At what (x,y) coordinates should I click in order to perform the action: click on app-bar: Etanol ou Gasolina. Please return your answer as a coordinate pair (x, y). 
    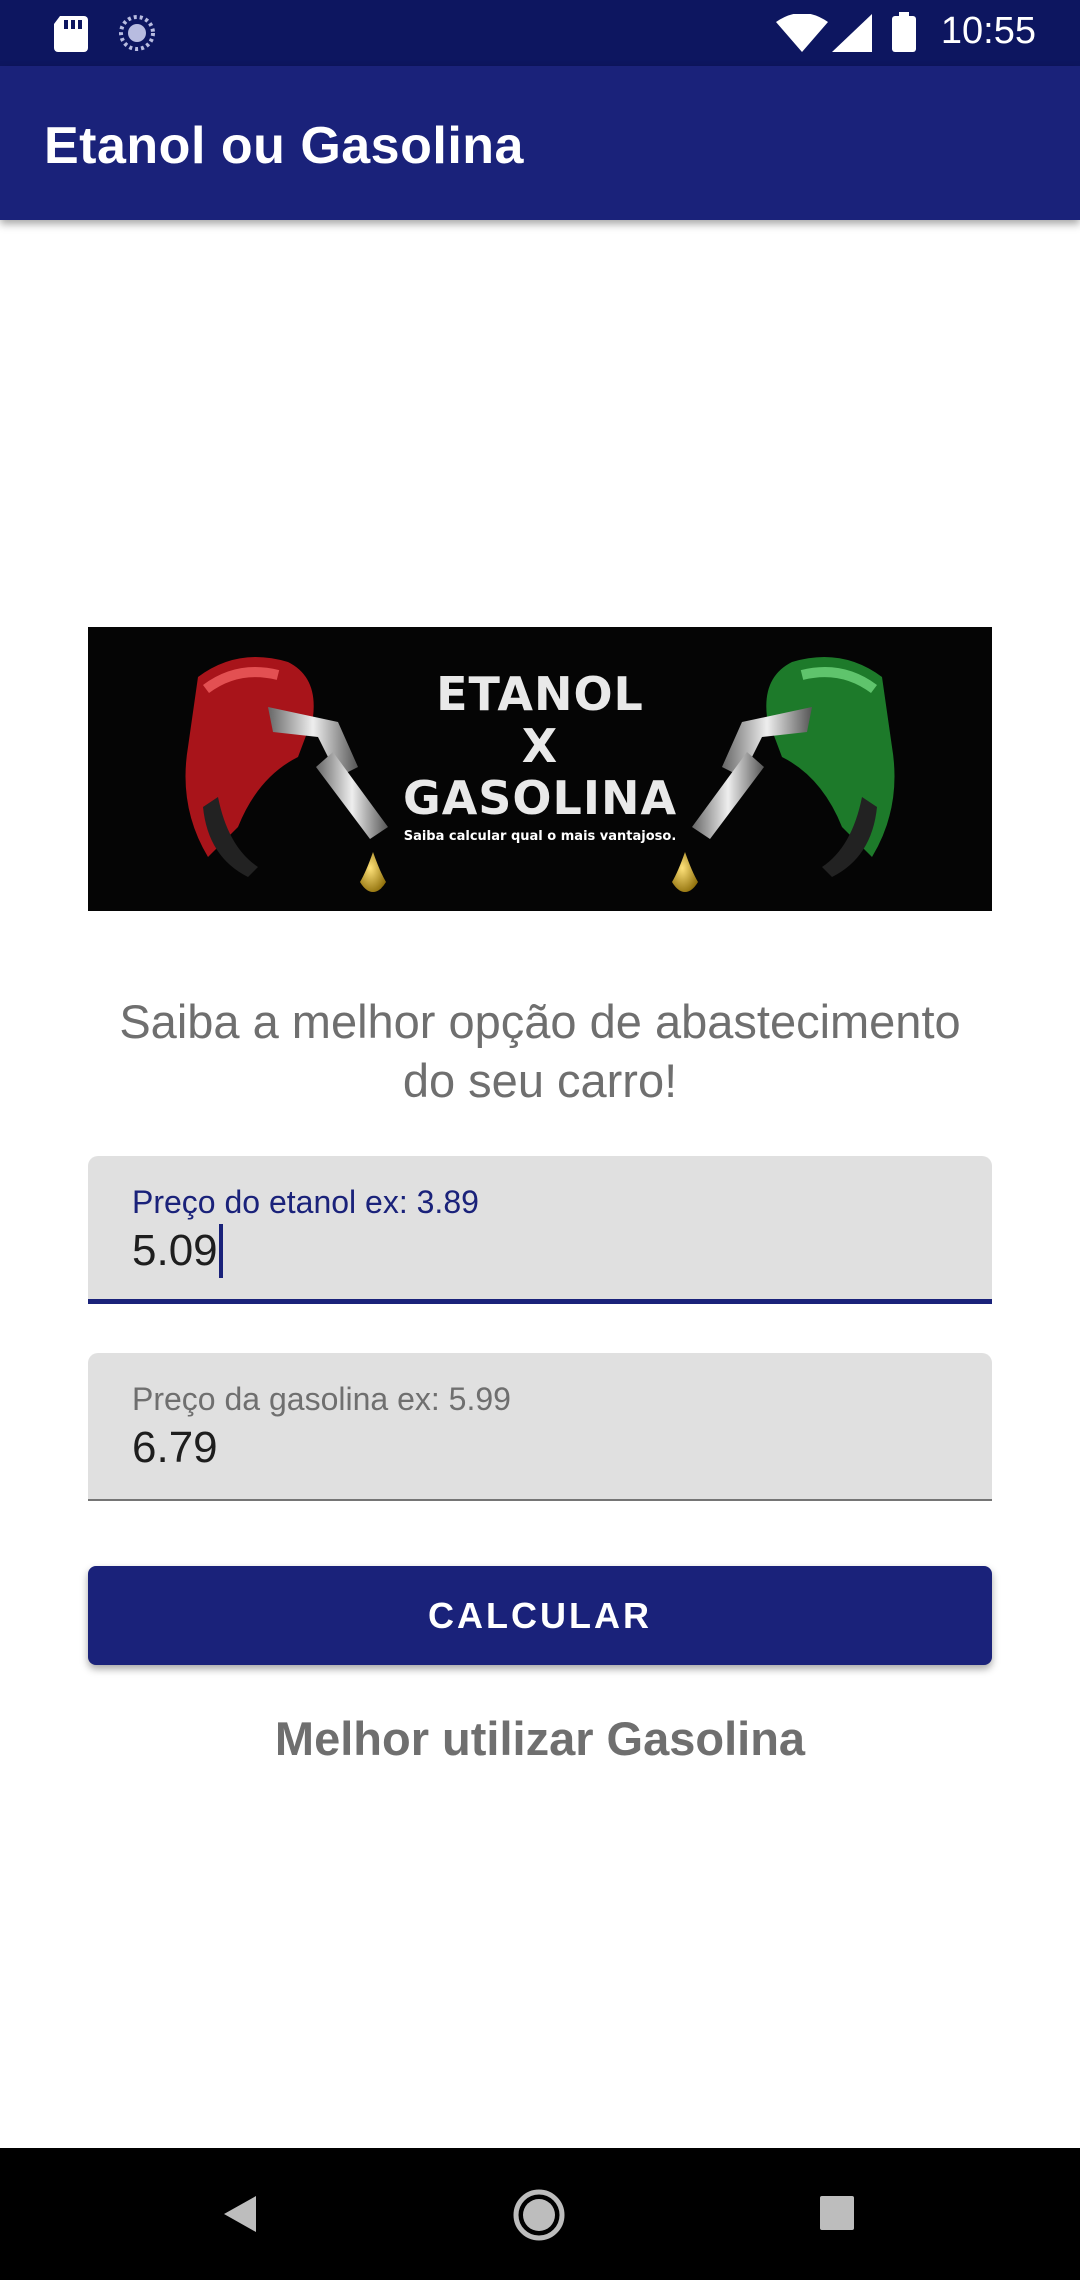
    Looking at the image, I should click on (540, 143).